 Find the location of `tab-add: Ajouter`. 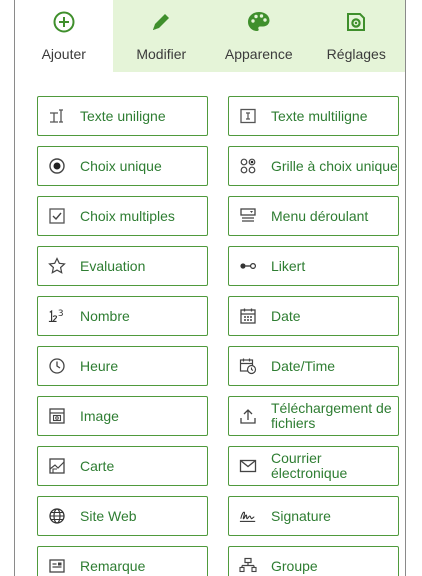

tab-add: Ajouter is located at coordinates (64, 36).